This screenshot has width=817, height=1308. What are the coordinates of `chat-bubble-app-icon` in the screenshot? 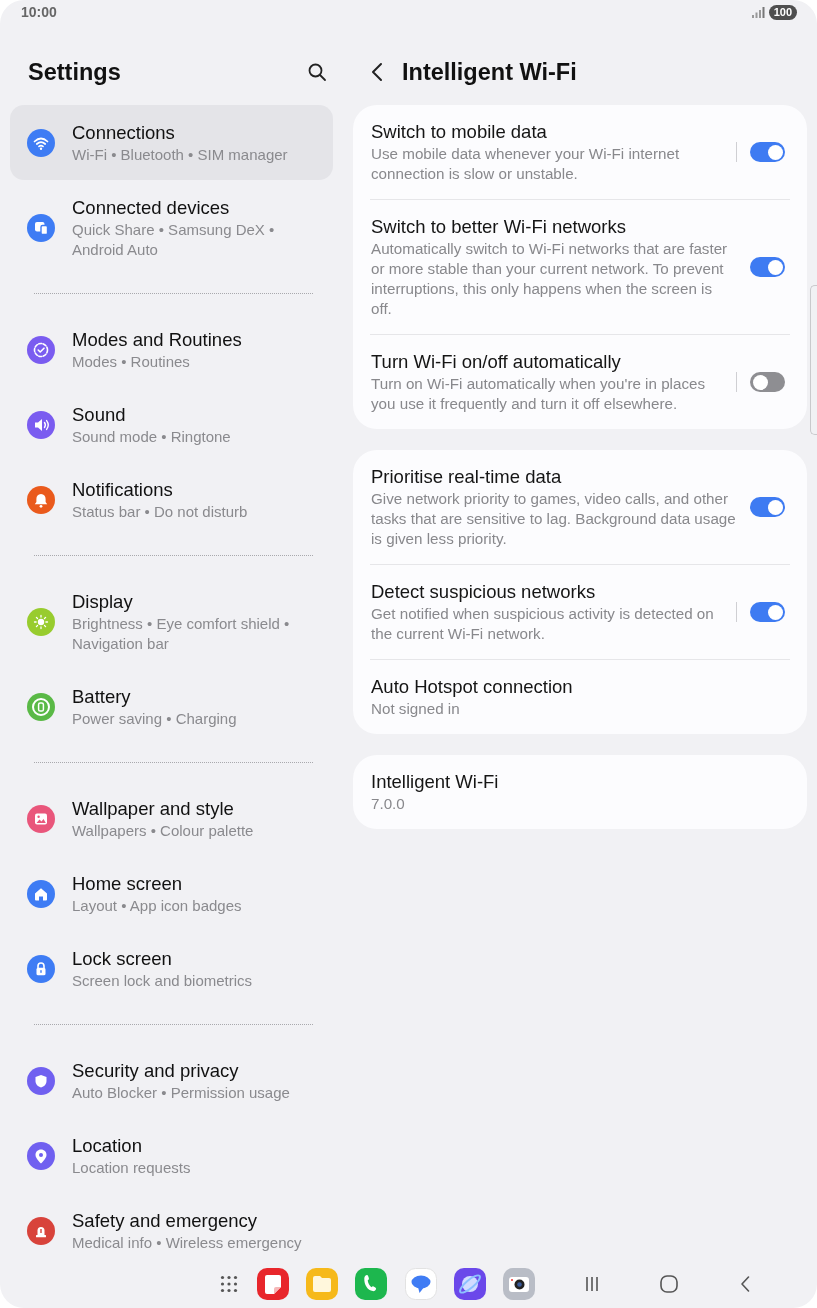 It's located at (421, 1284).